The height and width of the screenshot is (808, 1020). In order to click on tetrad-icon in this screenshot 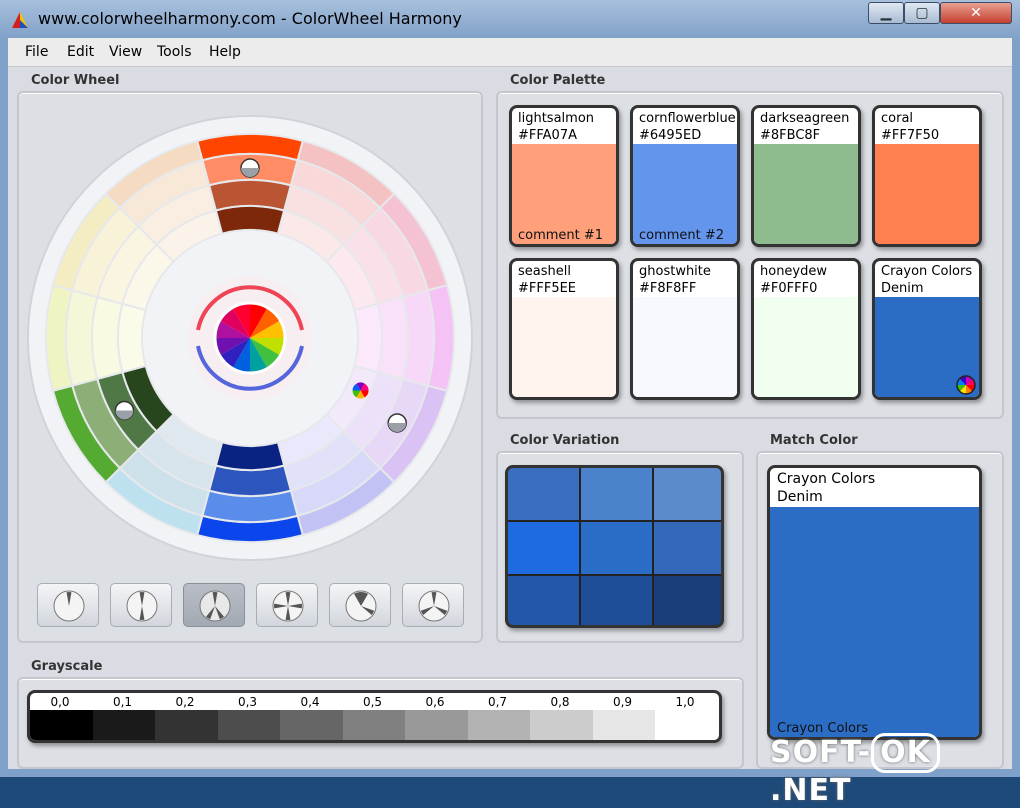, I will do `click(434, 606)`.